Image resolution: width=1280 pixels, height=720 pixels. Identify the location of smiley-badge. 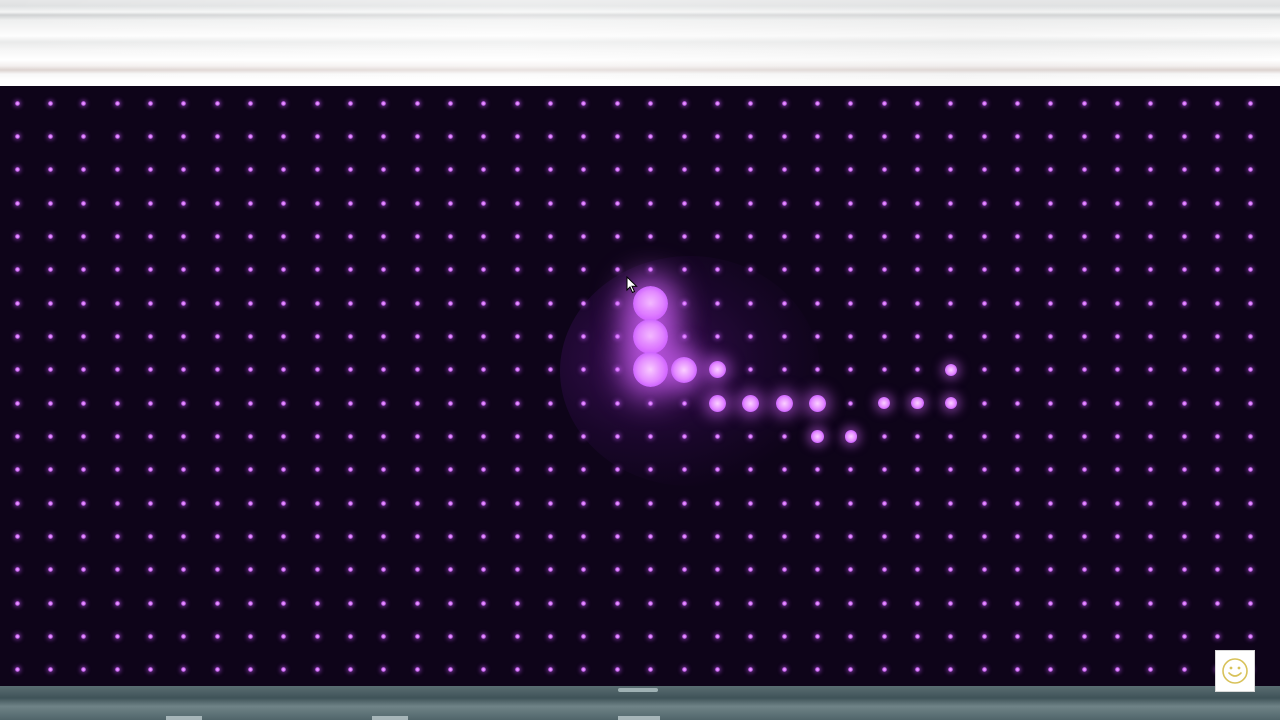
(1235, 671).